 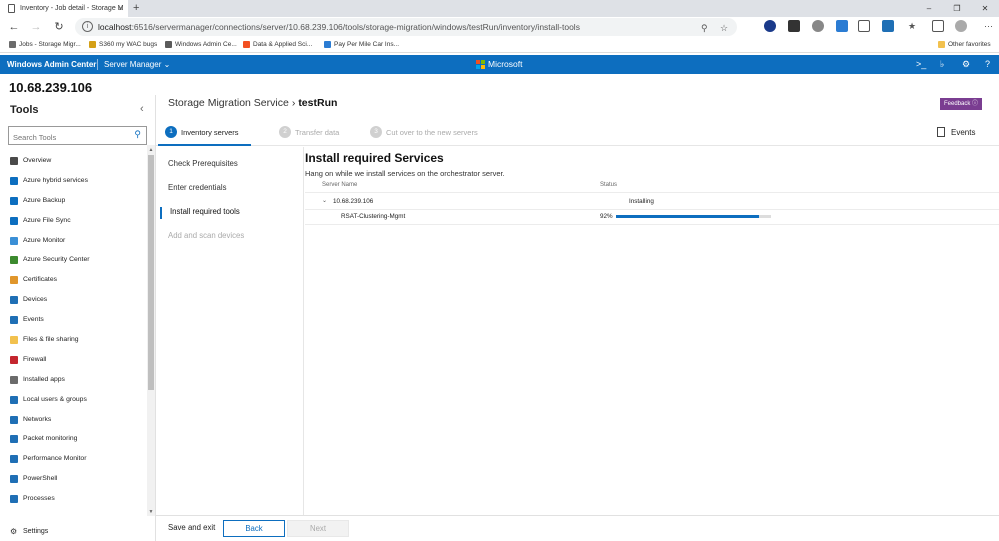 I want to click on solution-menu: Server Manager ⌄, so click(x=137, y=64).